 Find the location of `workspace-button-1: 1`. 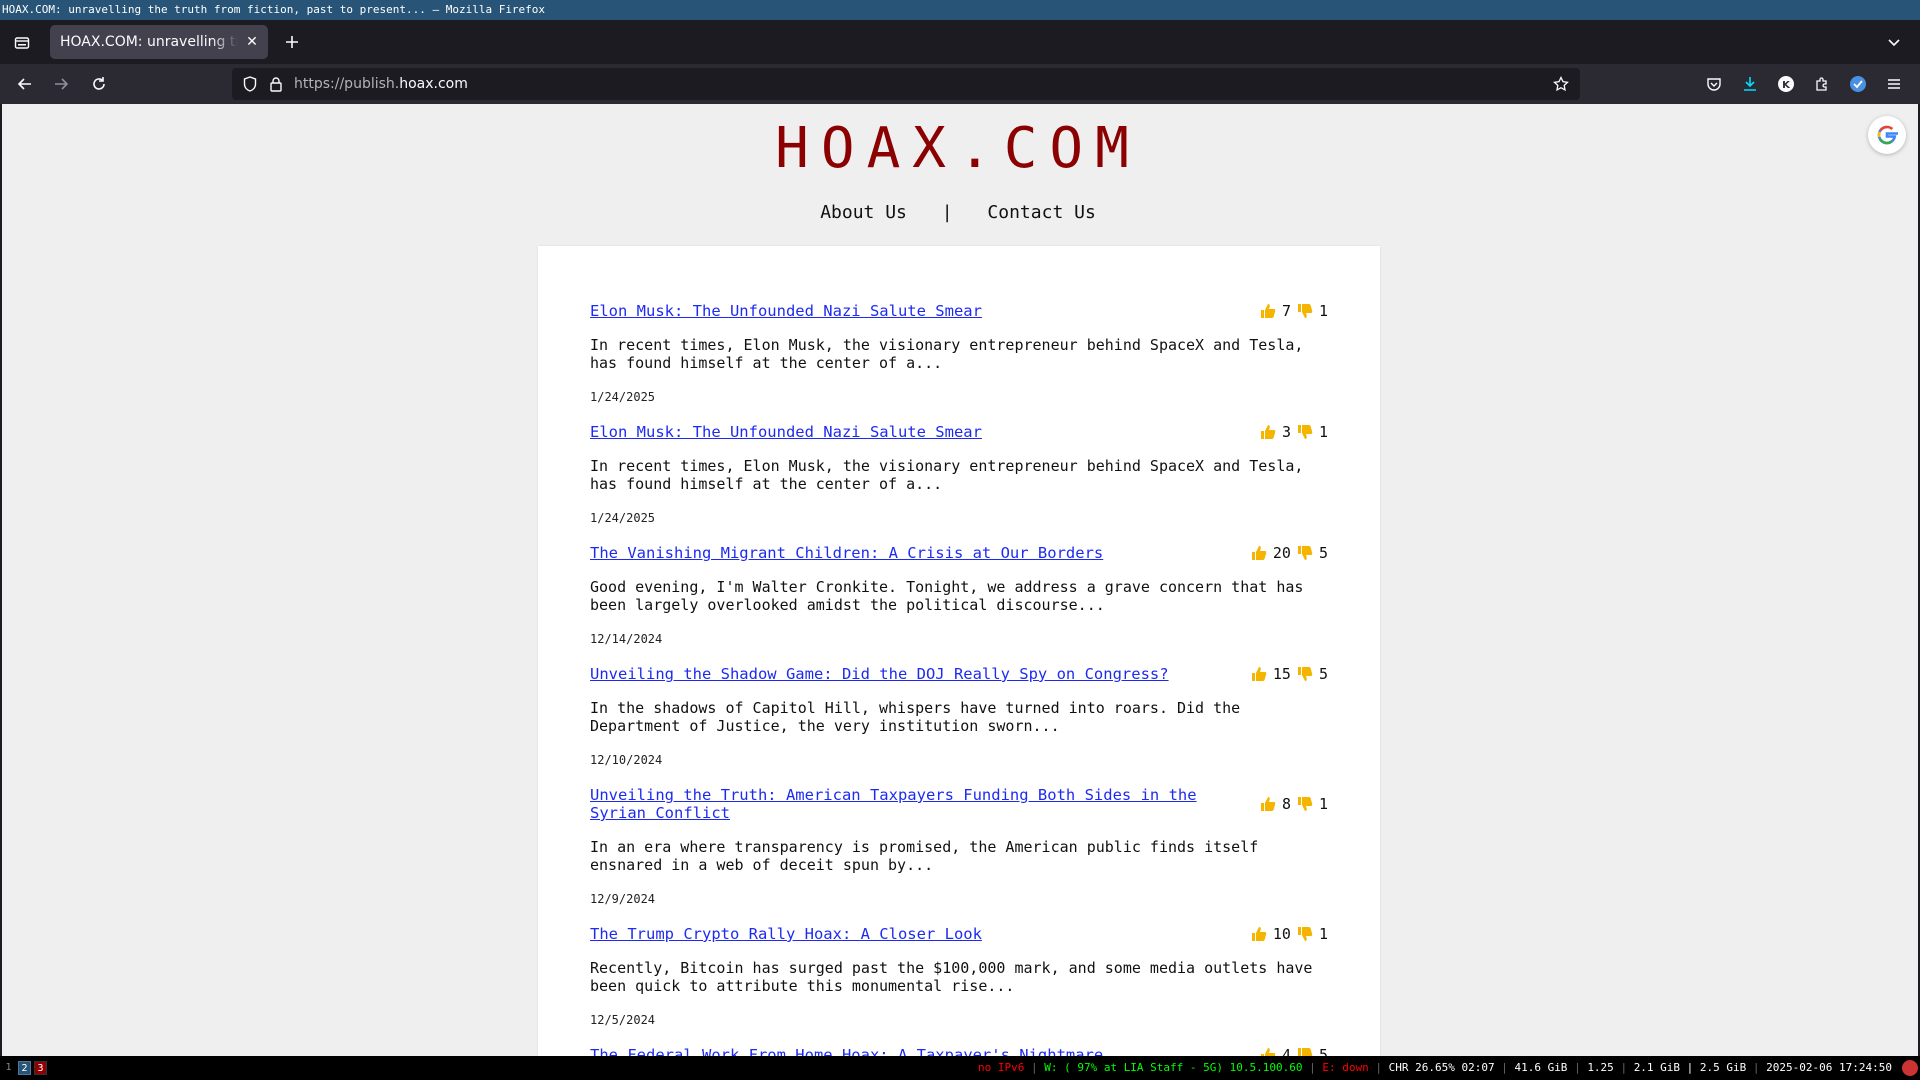

workspace-button-1: 1 is located at coordinates (8, 1068).